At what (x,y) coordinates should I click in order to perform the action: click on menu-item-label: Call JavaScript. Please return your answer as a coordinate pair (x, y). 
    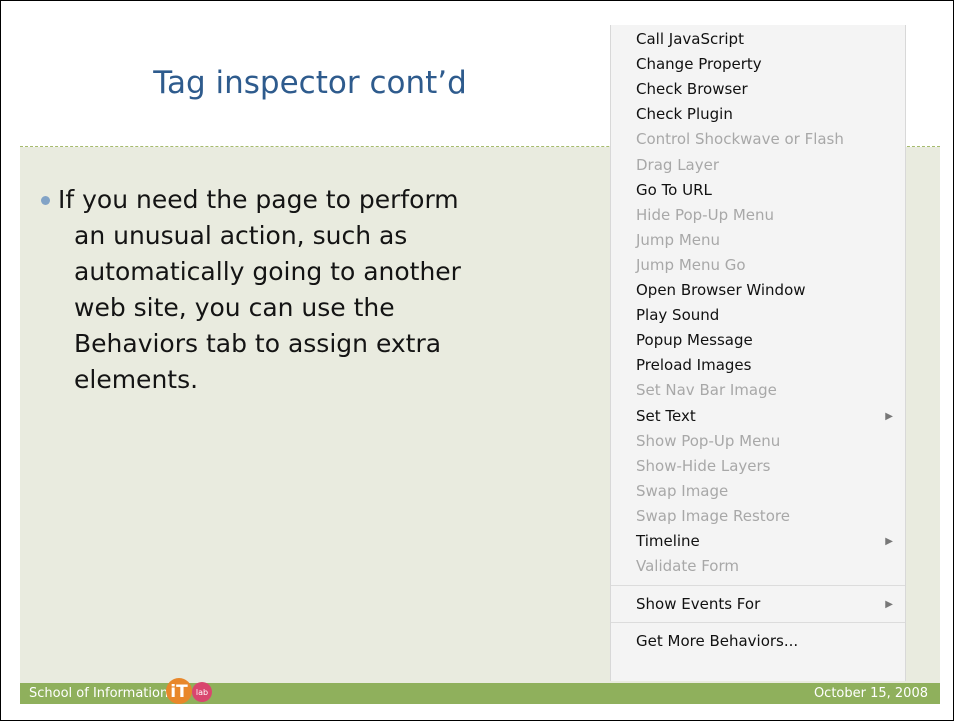
    Looking at the image, I should click on (690, 39).